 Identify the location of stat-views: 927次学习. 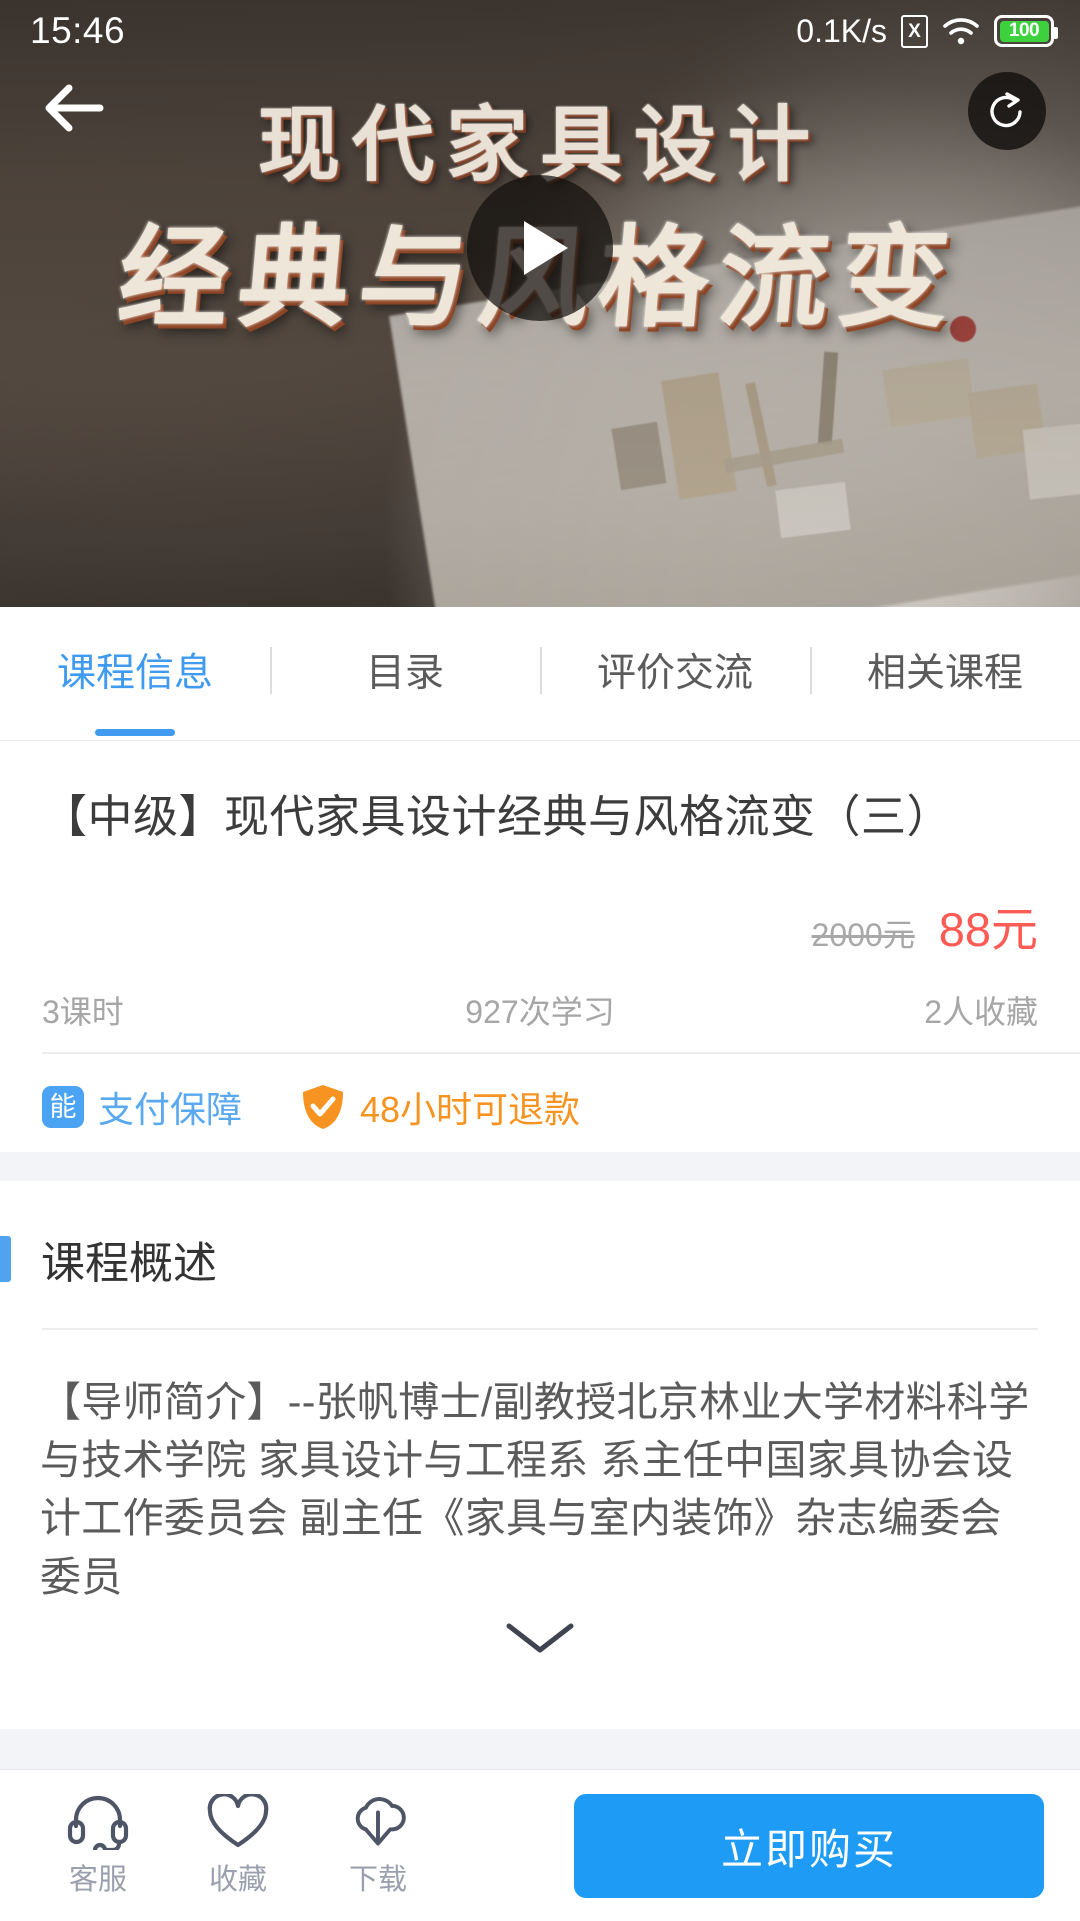
(540, 1012).